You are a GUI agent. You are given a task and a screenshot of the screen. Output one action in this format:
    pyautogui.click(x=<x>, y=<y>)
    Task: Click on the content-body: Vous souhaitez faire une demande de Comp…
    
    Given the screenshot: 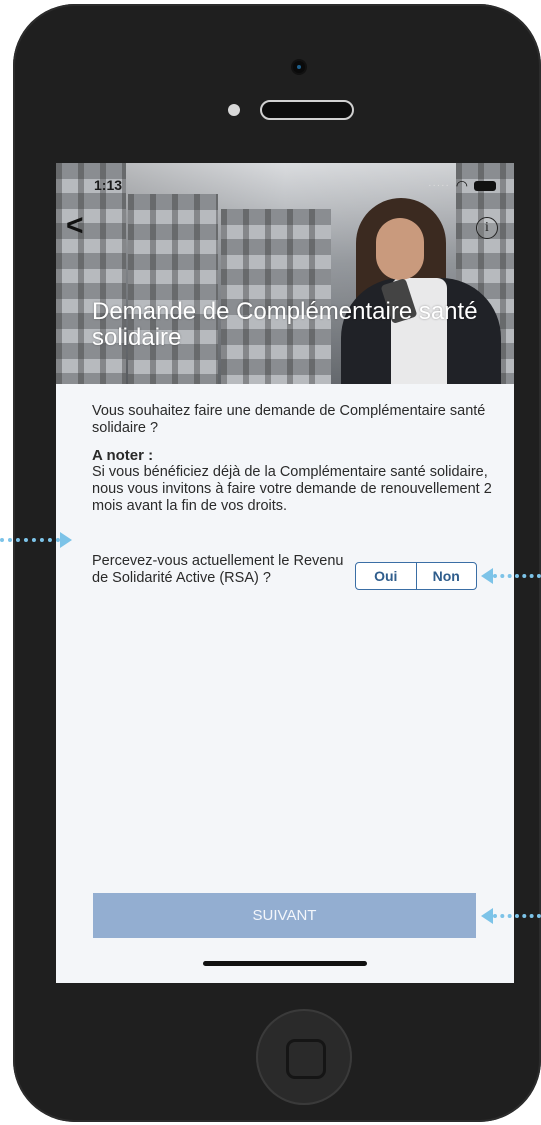 What is the action you would take?
    pyautogui.click(x=292, y=459)
    